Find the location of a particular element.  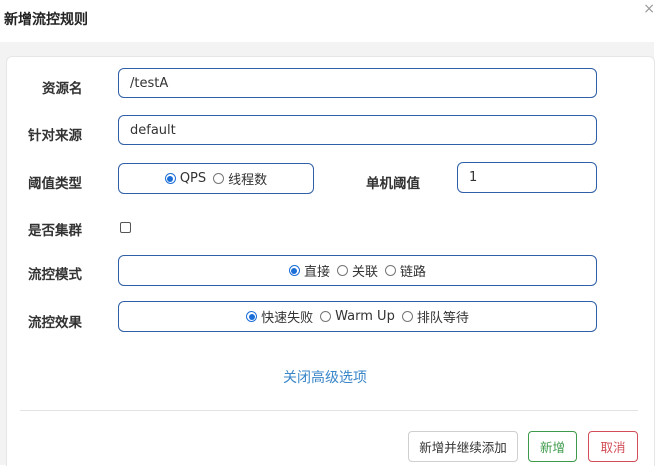

behavior-option-warm-up: Warm Up is located at coordinates (357, 316).